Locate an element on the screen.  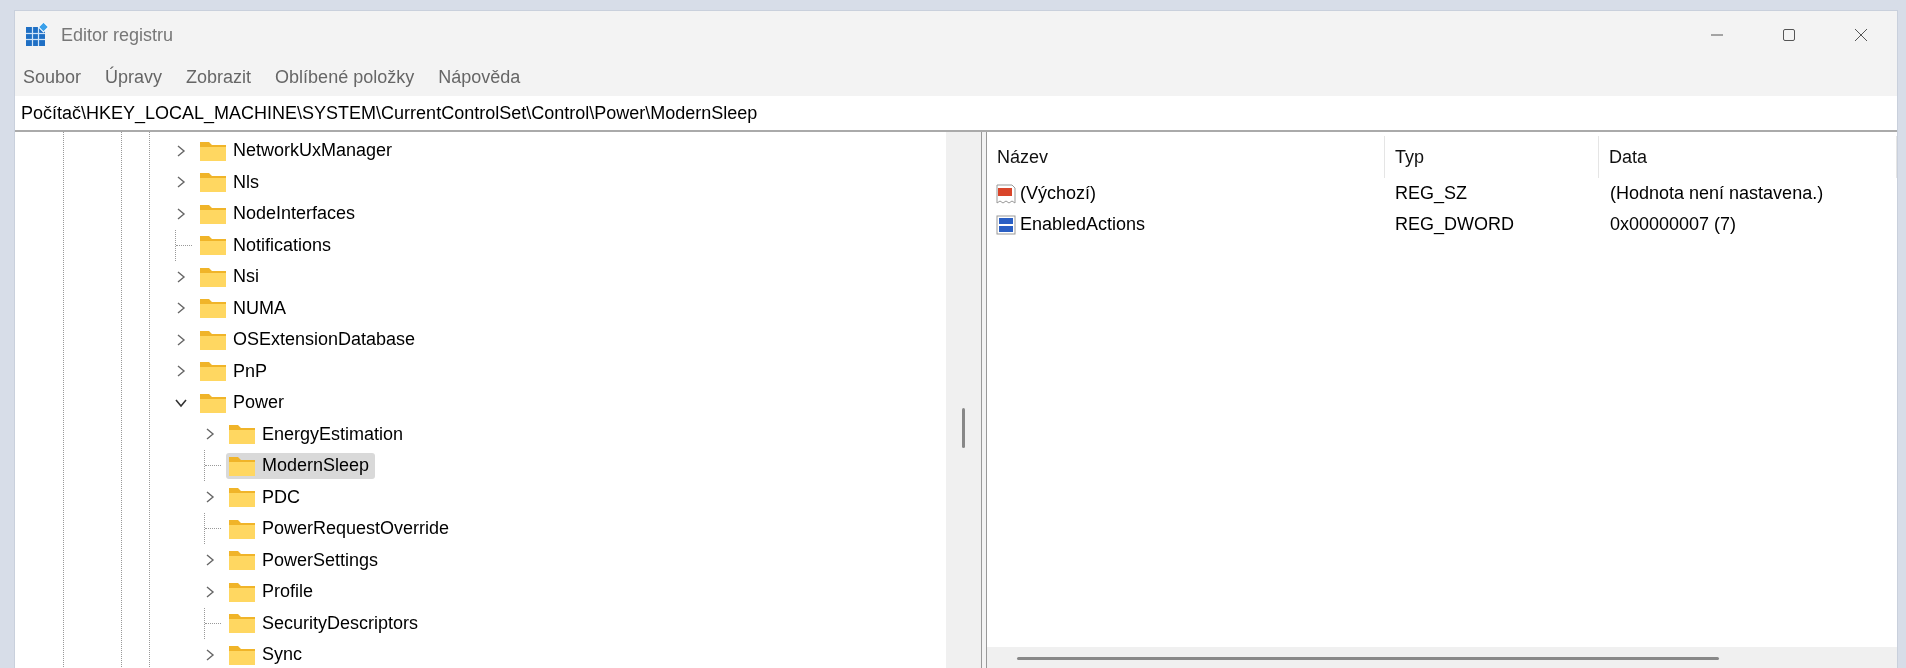
registry-editor-icon is located at coordinates (37, 35).